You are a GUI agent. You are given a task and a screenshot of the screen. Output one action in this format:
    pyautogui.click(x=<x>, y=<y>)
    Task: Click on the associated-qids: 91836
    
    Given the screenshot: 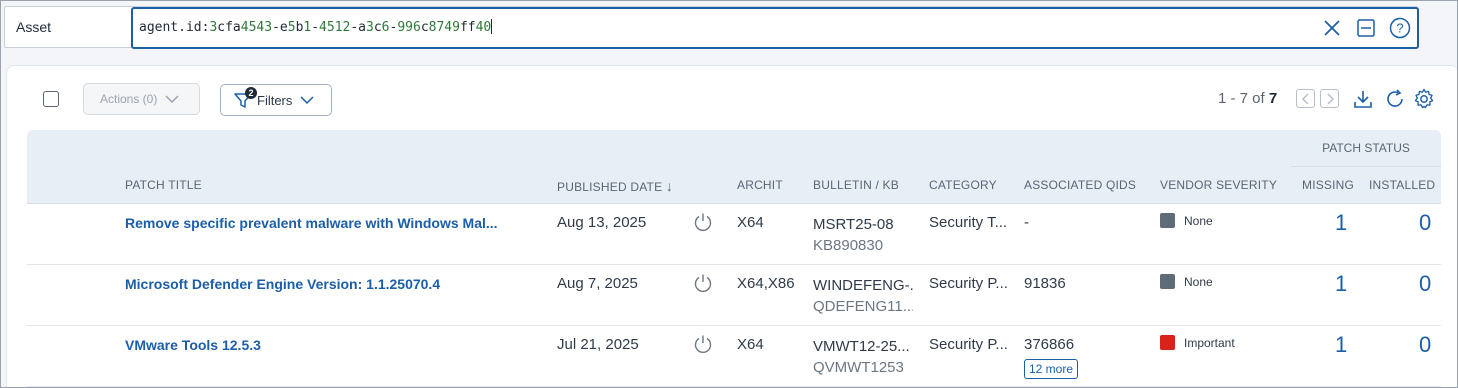 What is the action you would take?
    pyautogui.click(x=1045, y=283)
    